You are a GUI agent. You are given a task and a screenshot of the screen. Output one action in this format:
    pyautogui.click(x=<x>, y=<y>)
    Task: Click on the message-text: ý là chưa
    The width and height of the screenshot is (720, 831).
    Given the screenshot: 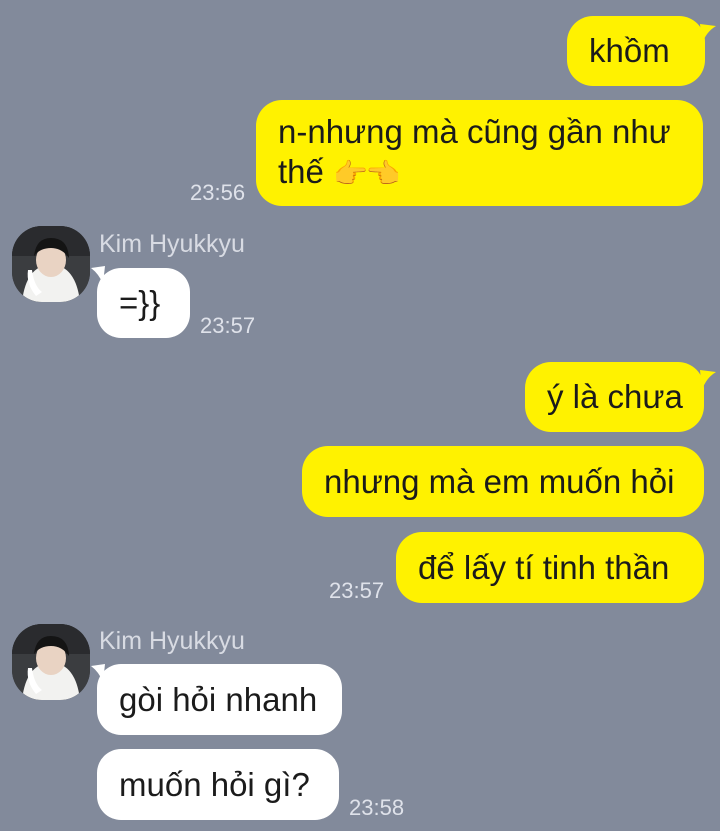 What is the action you would take?
    pyautogui.click(x=615, y=396)
    